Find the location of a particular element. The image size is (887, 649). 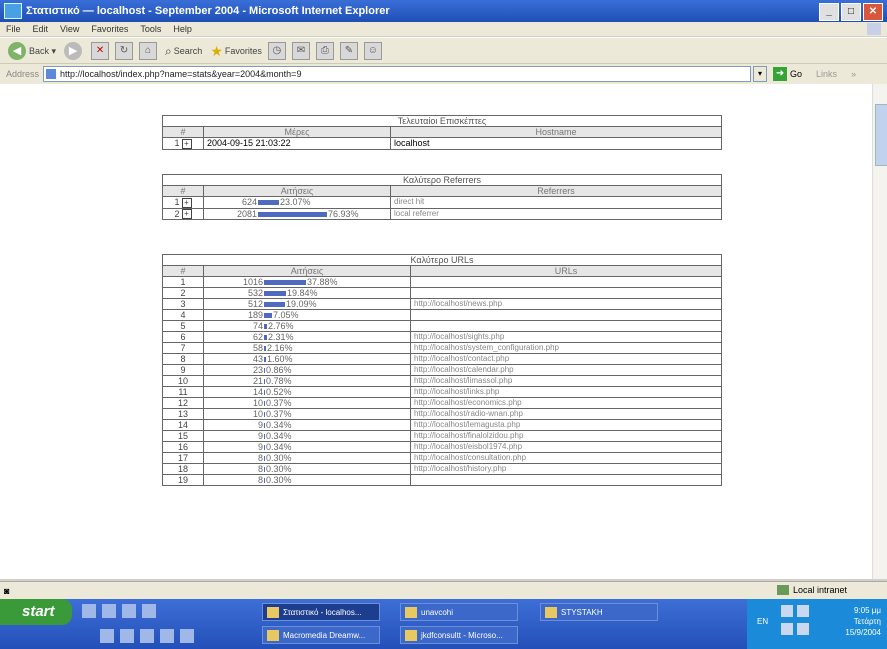

back-dropdown-icon: ▾ is located at coordinates (53, 51).